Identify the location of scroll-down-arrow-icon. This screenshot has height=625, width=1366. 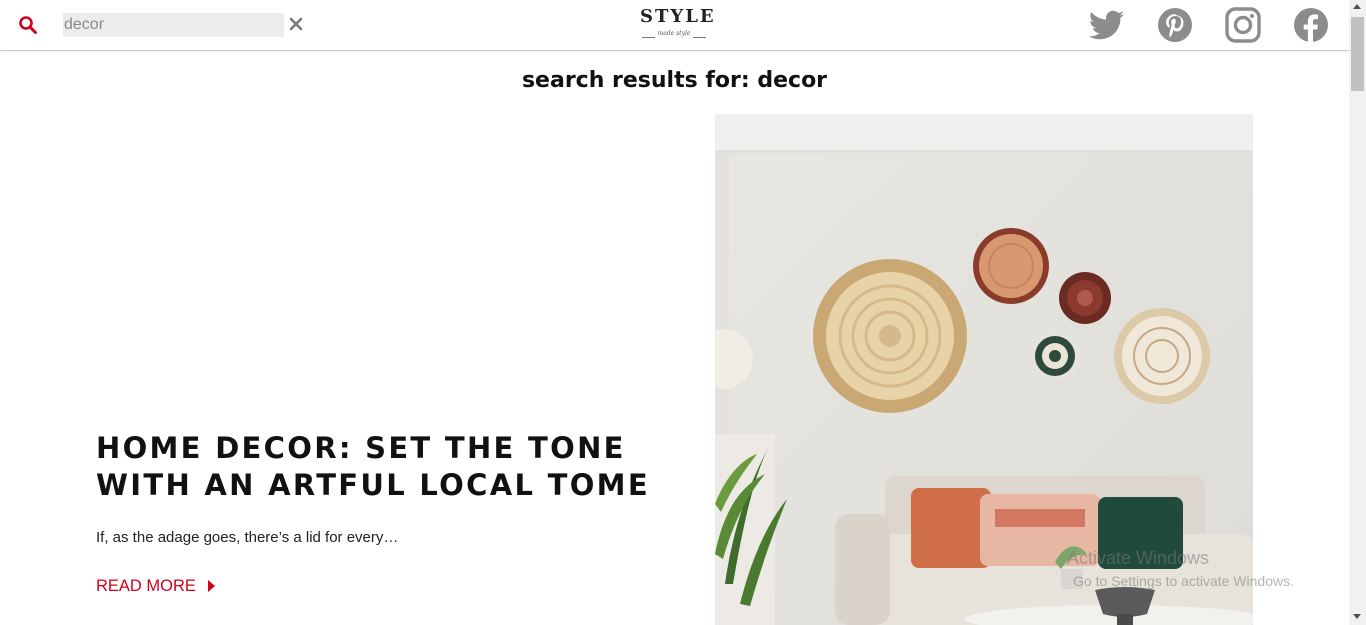
(1357, 616).